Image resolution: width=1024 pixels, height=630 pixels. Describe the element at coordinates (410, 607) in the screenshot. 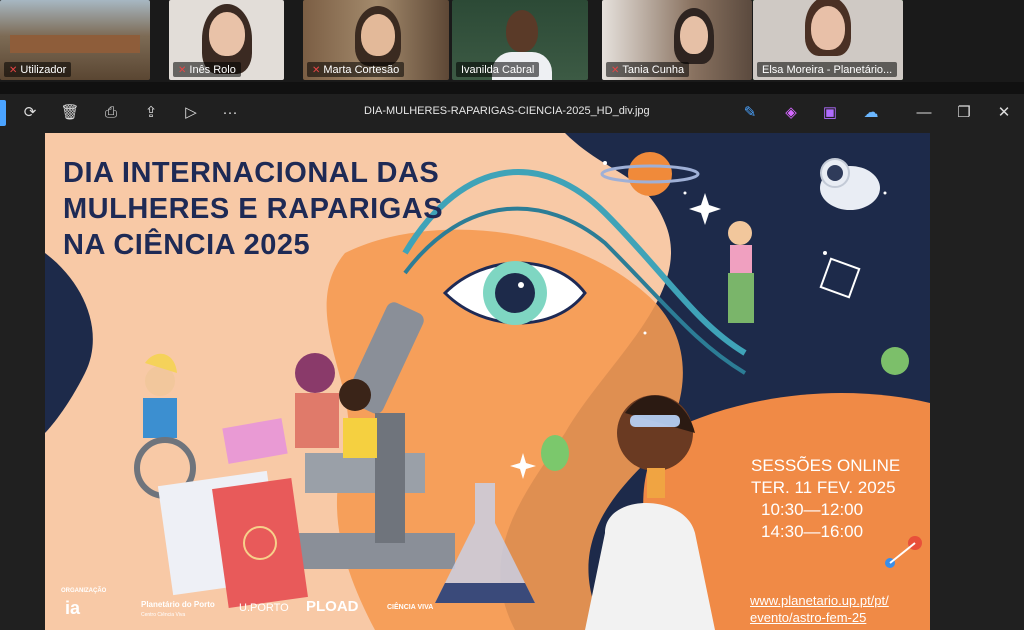

I see `cienciaviva-logo: CIÊNCIA VIVA` at that location.